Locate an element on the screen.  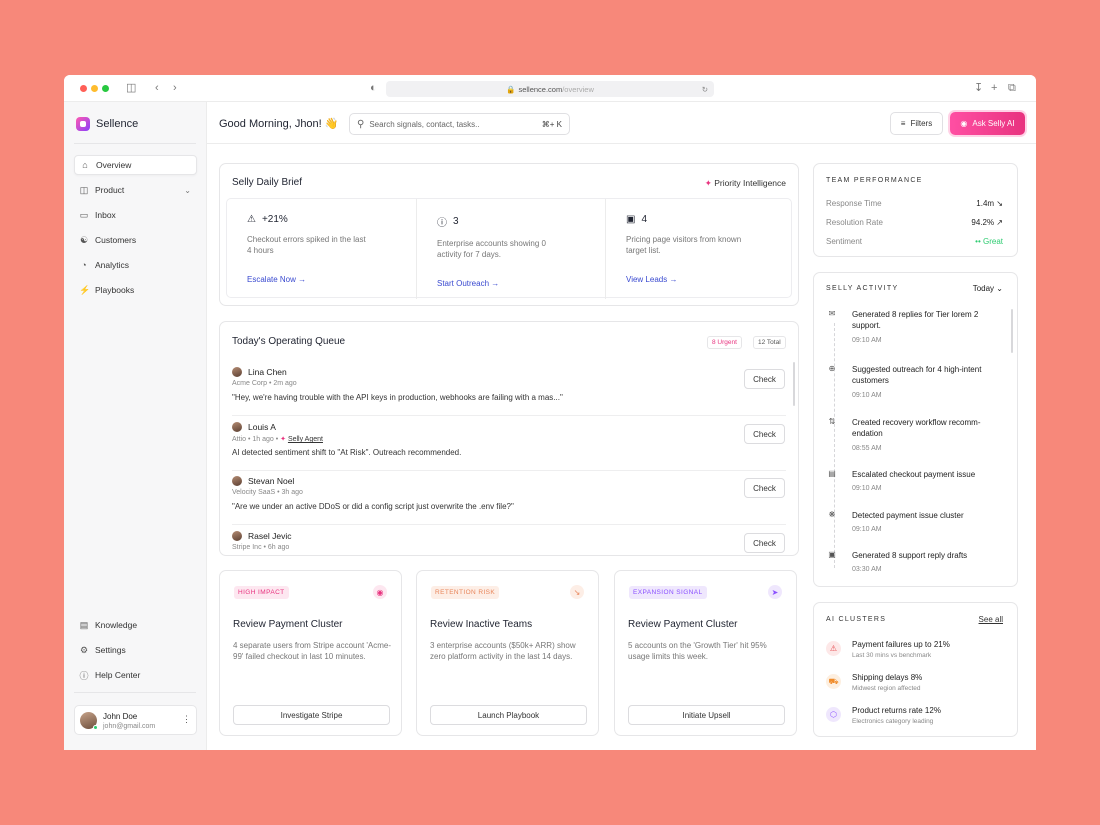
contact-name: Stevan Noel is located at coordinates (271, 481).